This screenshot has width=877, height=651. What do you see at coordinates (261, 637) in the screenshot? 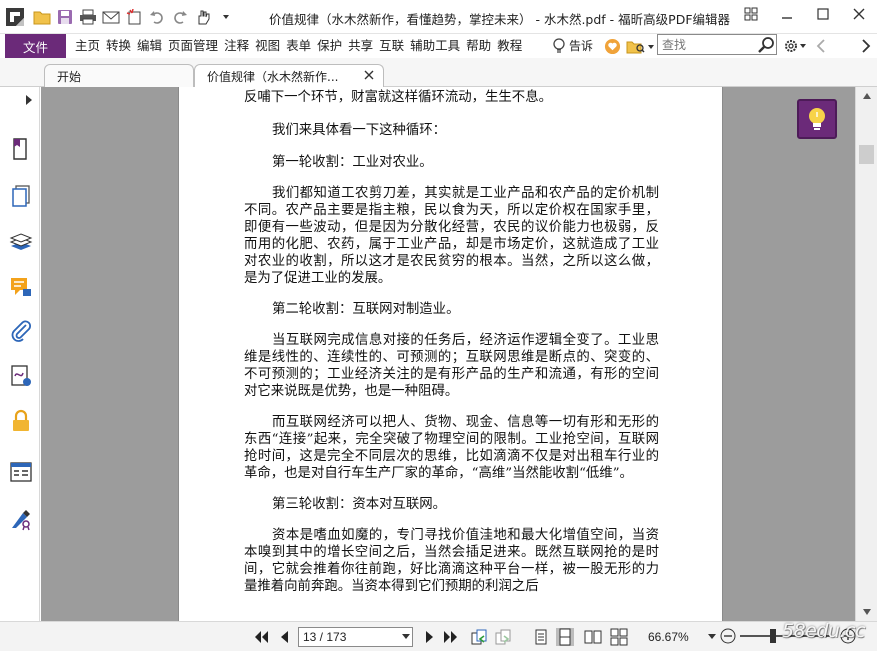
I see `first-page-icon` at bounding box center [261, 637].